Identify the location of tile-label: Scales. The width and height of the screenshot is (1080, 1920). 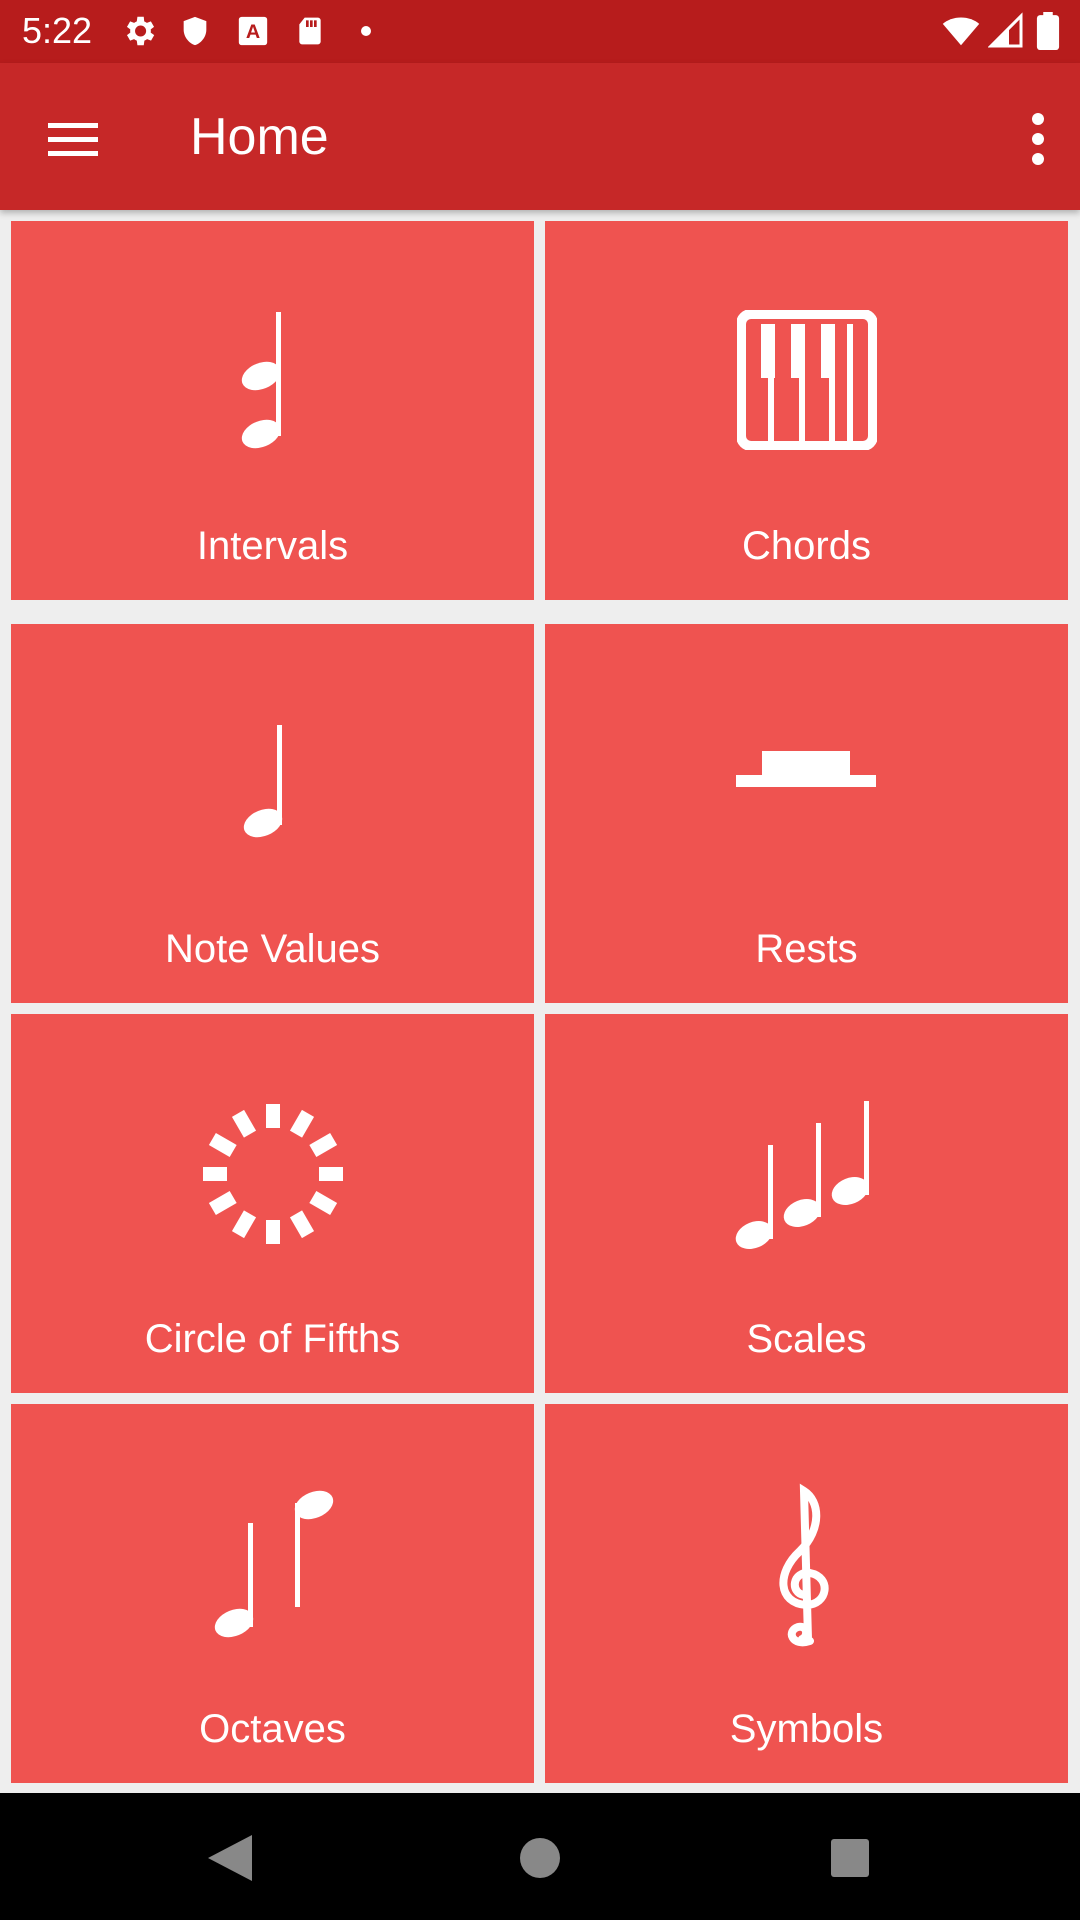
(806, 1339).